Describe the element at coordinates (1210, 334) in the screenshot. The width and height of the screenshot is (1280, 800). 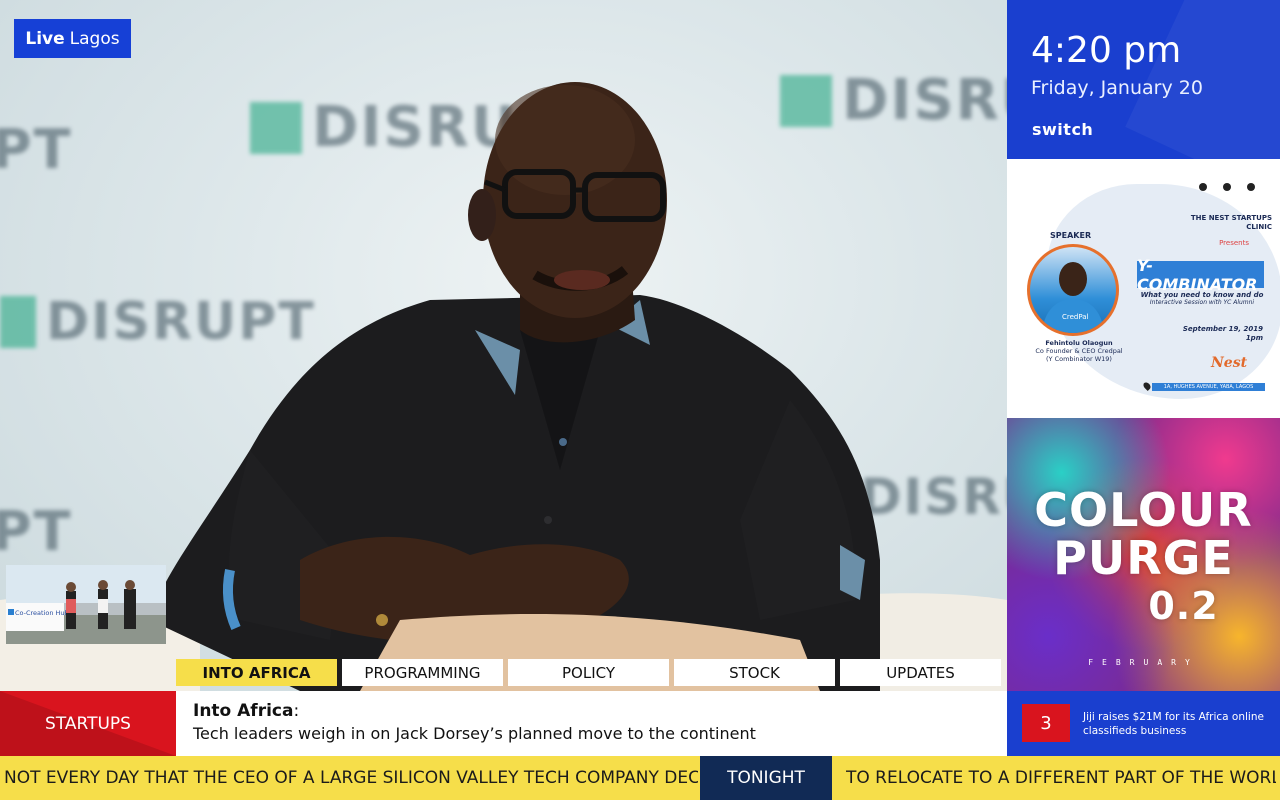
I see `poster-date: September 19, 2019 1pm` at that location.